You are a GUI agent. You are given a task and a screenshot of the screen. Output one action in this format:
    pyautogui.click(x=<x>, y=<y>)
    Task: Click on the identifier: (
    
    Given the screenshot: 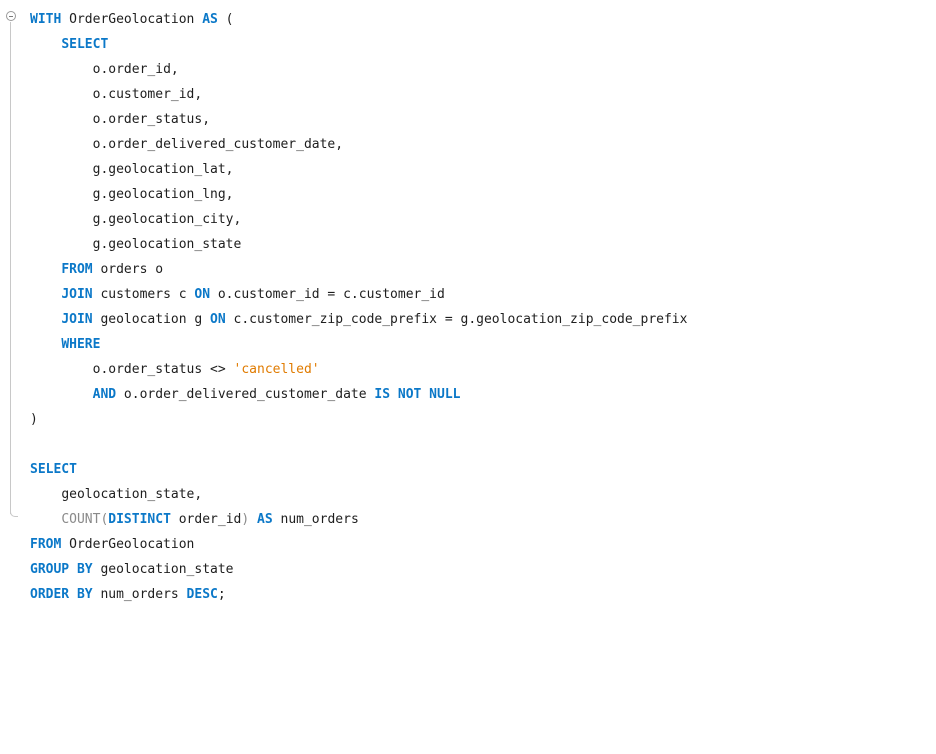 What is the action you would take?
    pyautogui.click(x=225, y=19)
    